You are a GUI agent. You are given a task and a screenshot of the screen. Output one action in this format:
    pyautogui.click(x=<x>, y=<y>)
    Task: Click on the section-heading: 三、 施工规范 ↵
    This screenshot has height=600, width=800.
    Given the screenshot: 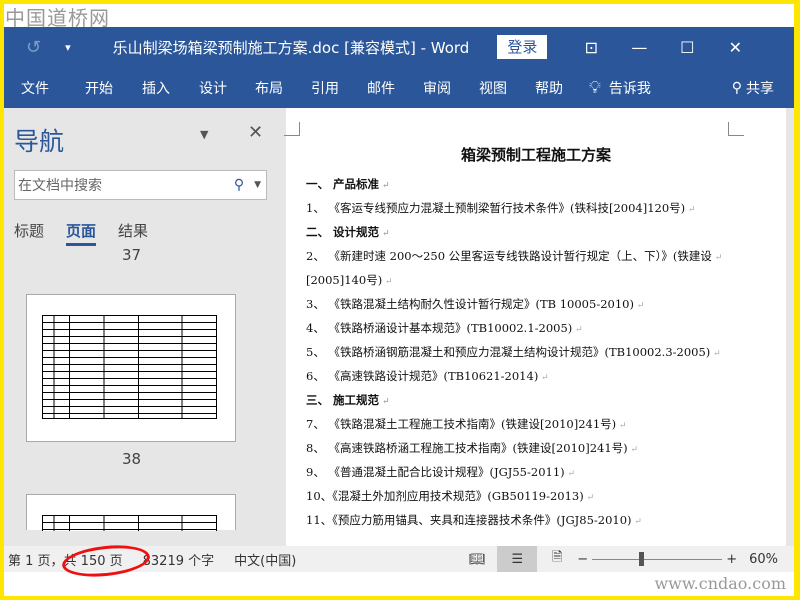 What is the action you would take?
    pyautogui.click(x=546, y=400)
    